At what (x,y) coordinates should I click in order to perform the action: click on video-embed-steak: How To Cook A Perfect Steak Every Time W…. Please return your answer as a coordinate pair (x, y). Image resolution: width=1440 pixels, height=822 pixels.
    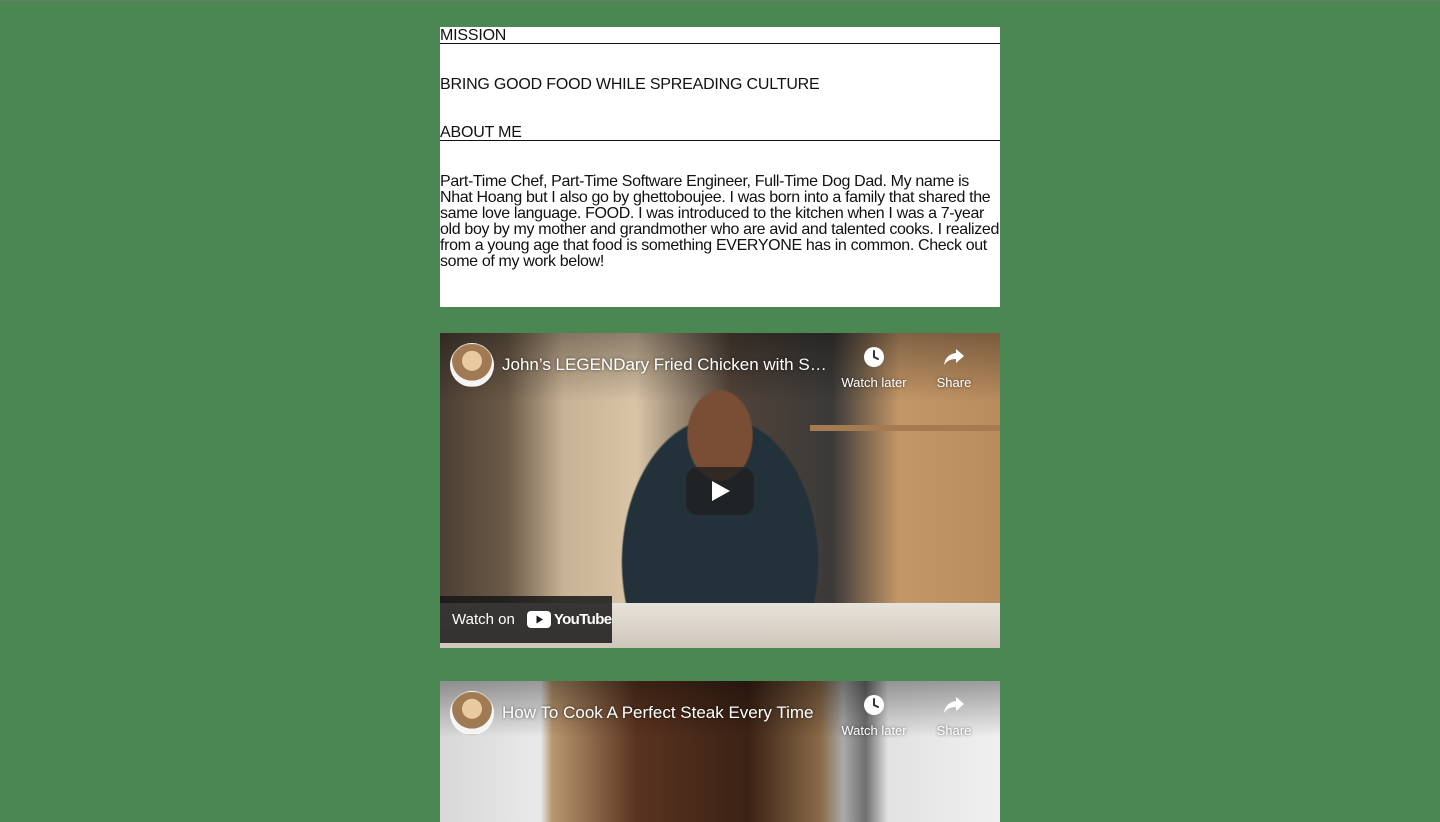
    Looking at the image, I should click on (720, 751).